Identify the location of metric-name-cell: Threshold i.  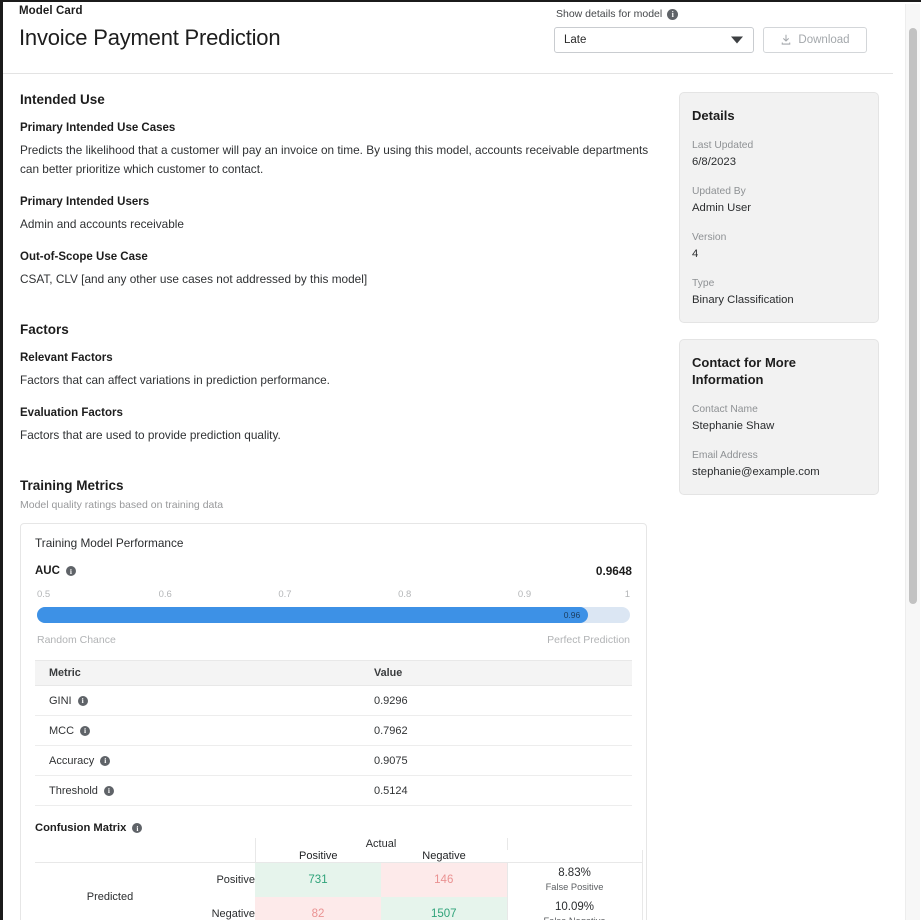
(199, 790).